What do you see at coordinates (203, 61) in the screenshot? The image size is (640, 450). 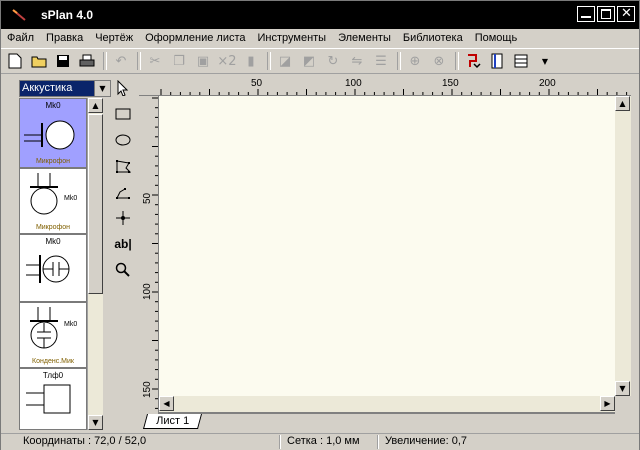 I see `paste-icon: ▣` at bounding box center [203, 61].